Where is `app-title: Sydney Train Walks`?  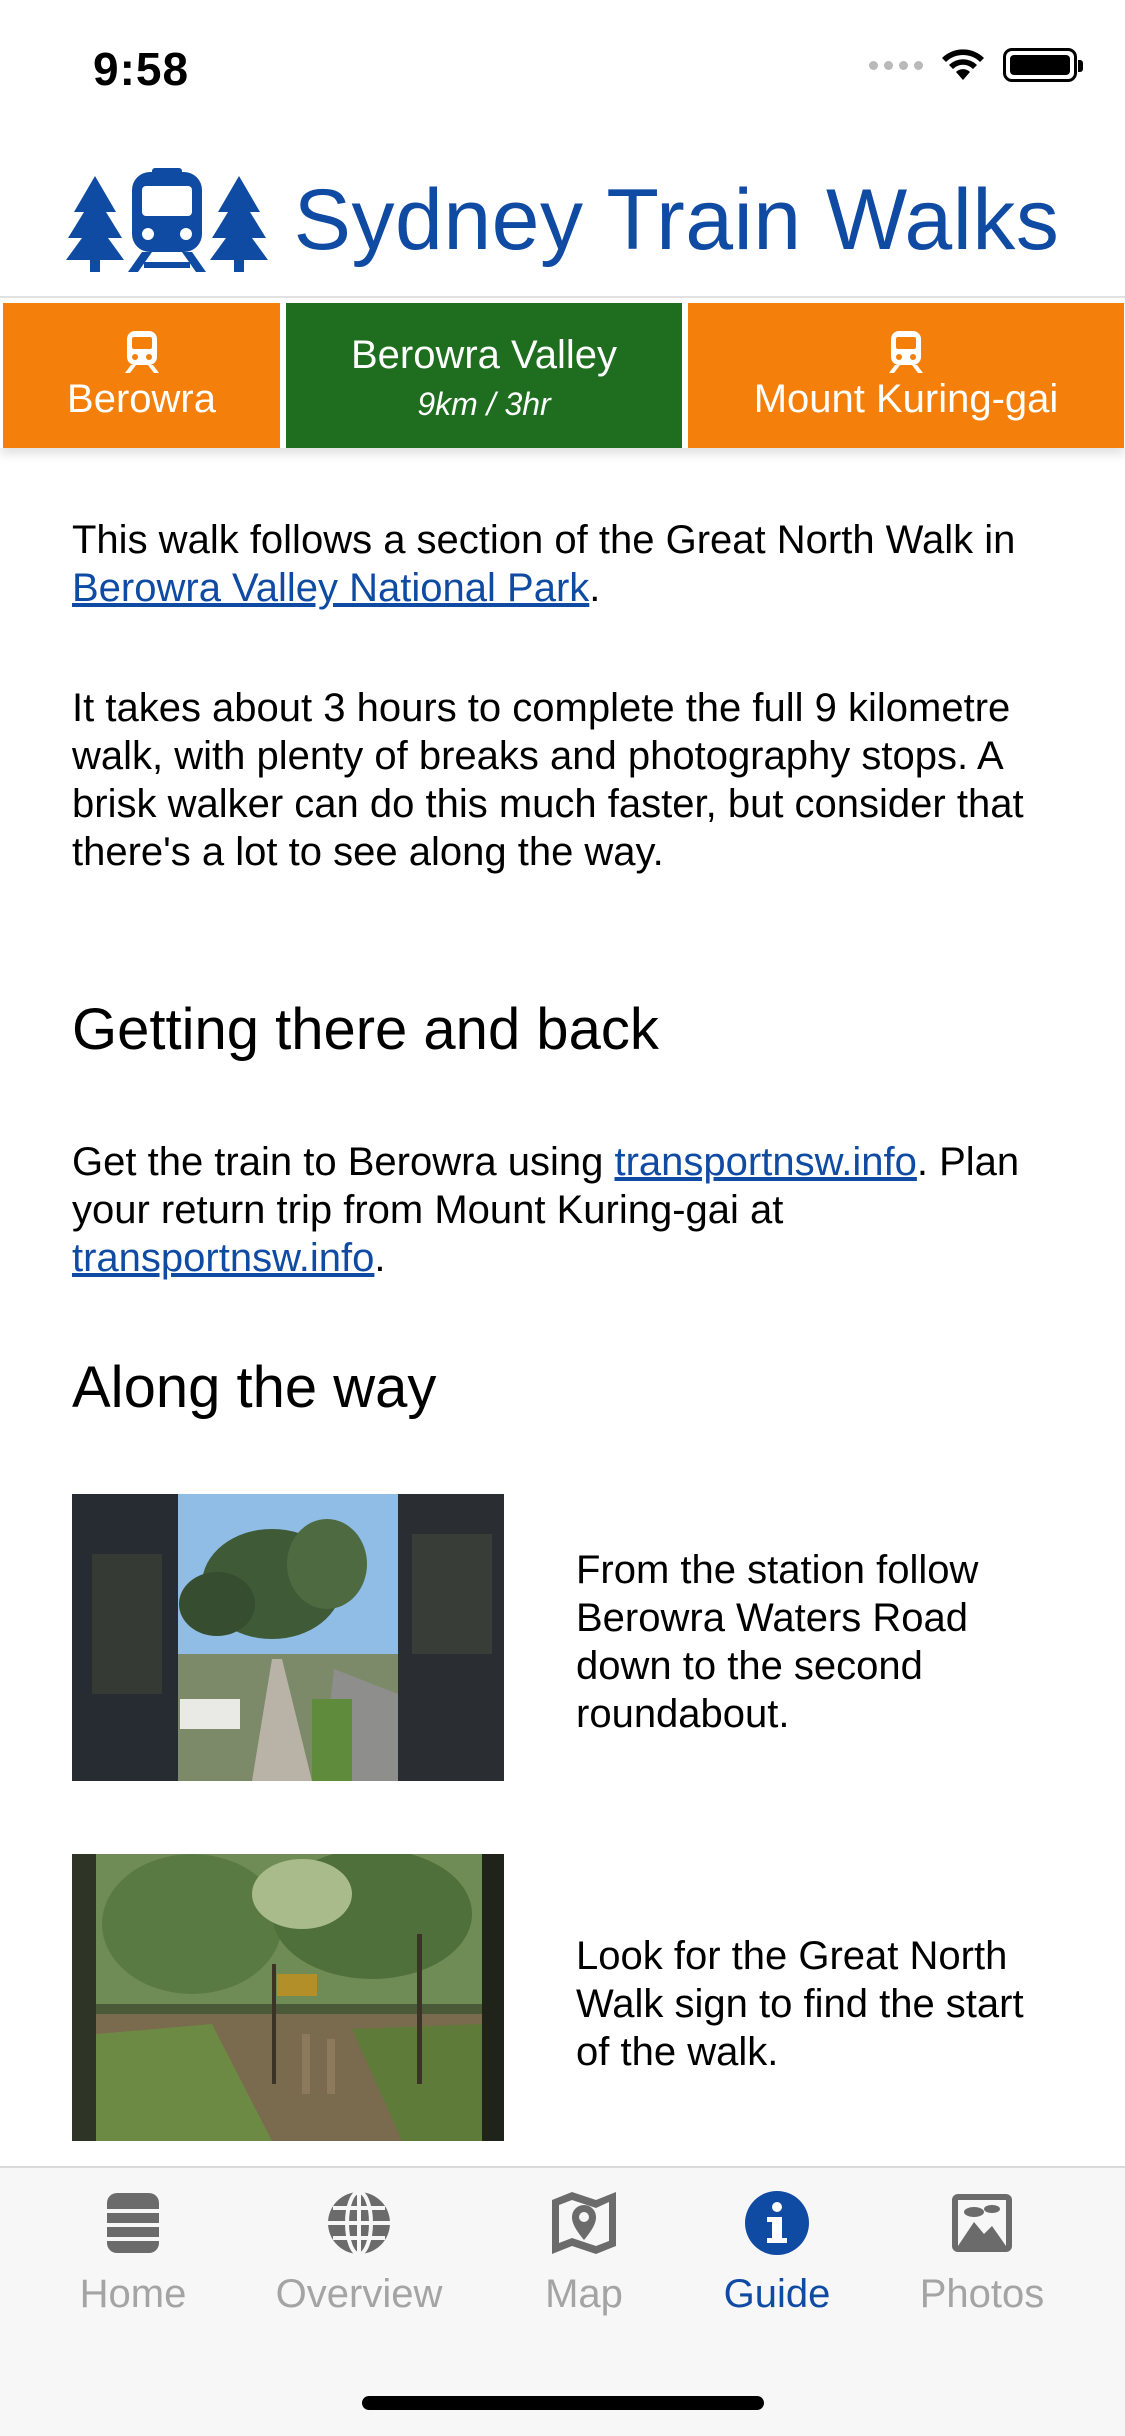 app-title: Sydney Train Walks is located at coordinates (676, 219).